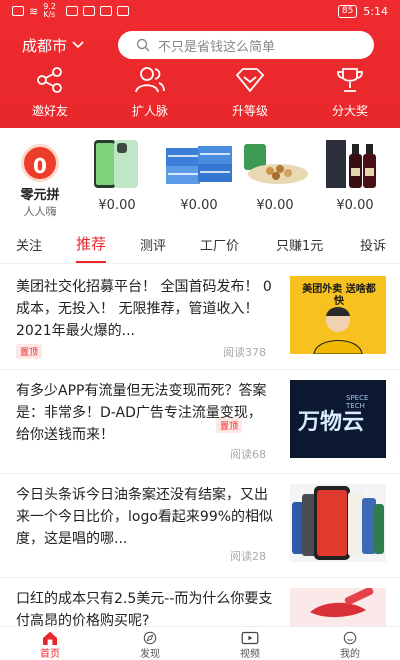  I want to click on tab-follow: 关注, so click(29, 244).